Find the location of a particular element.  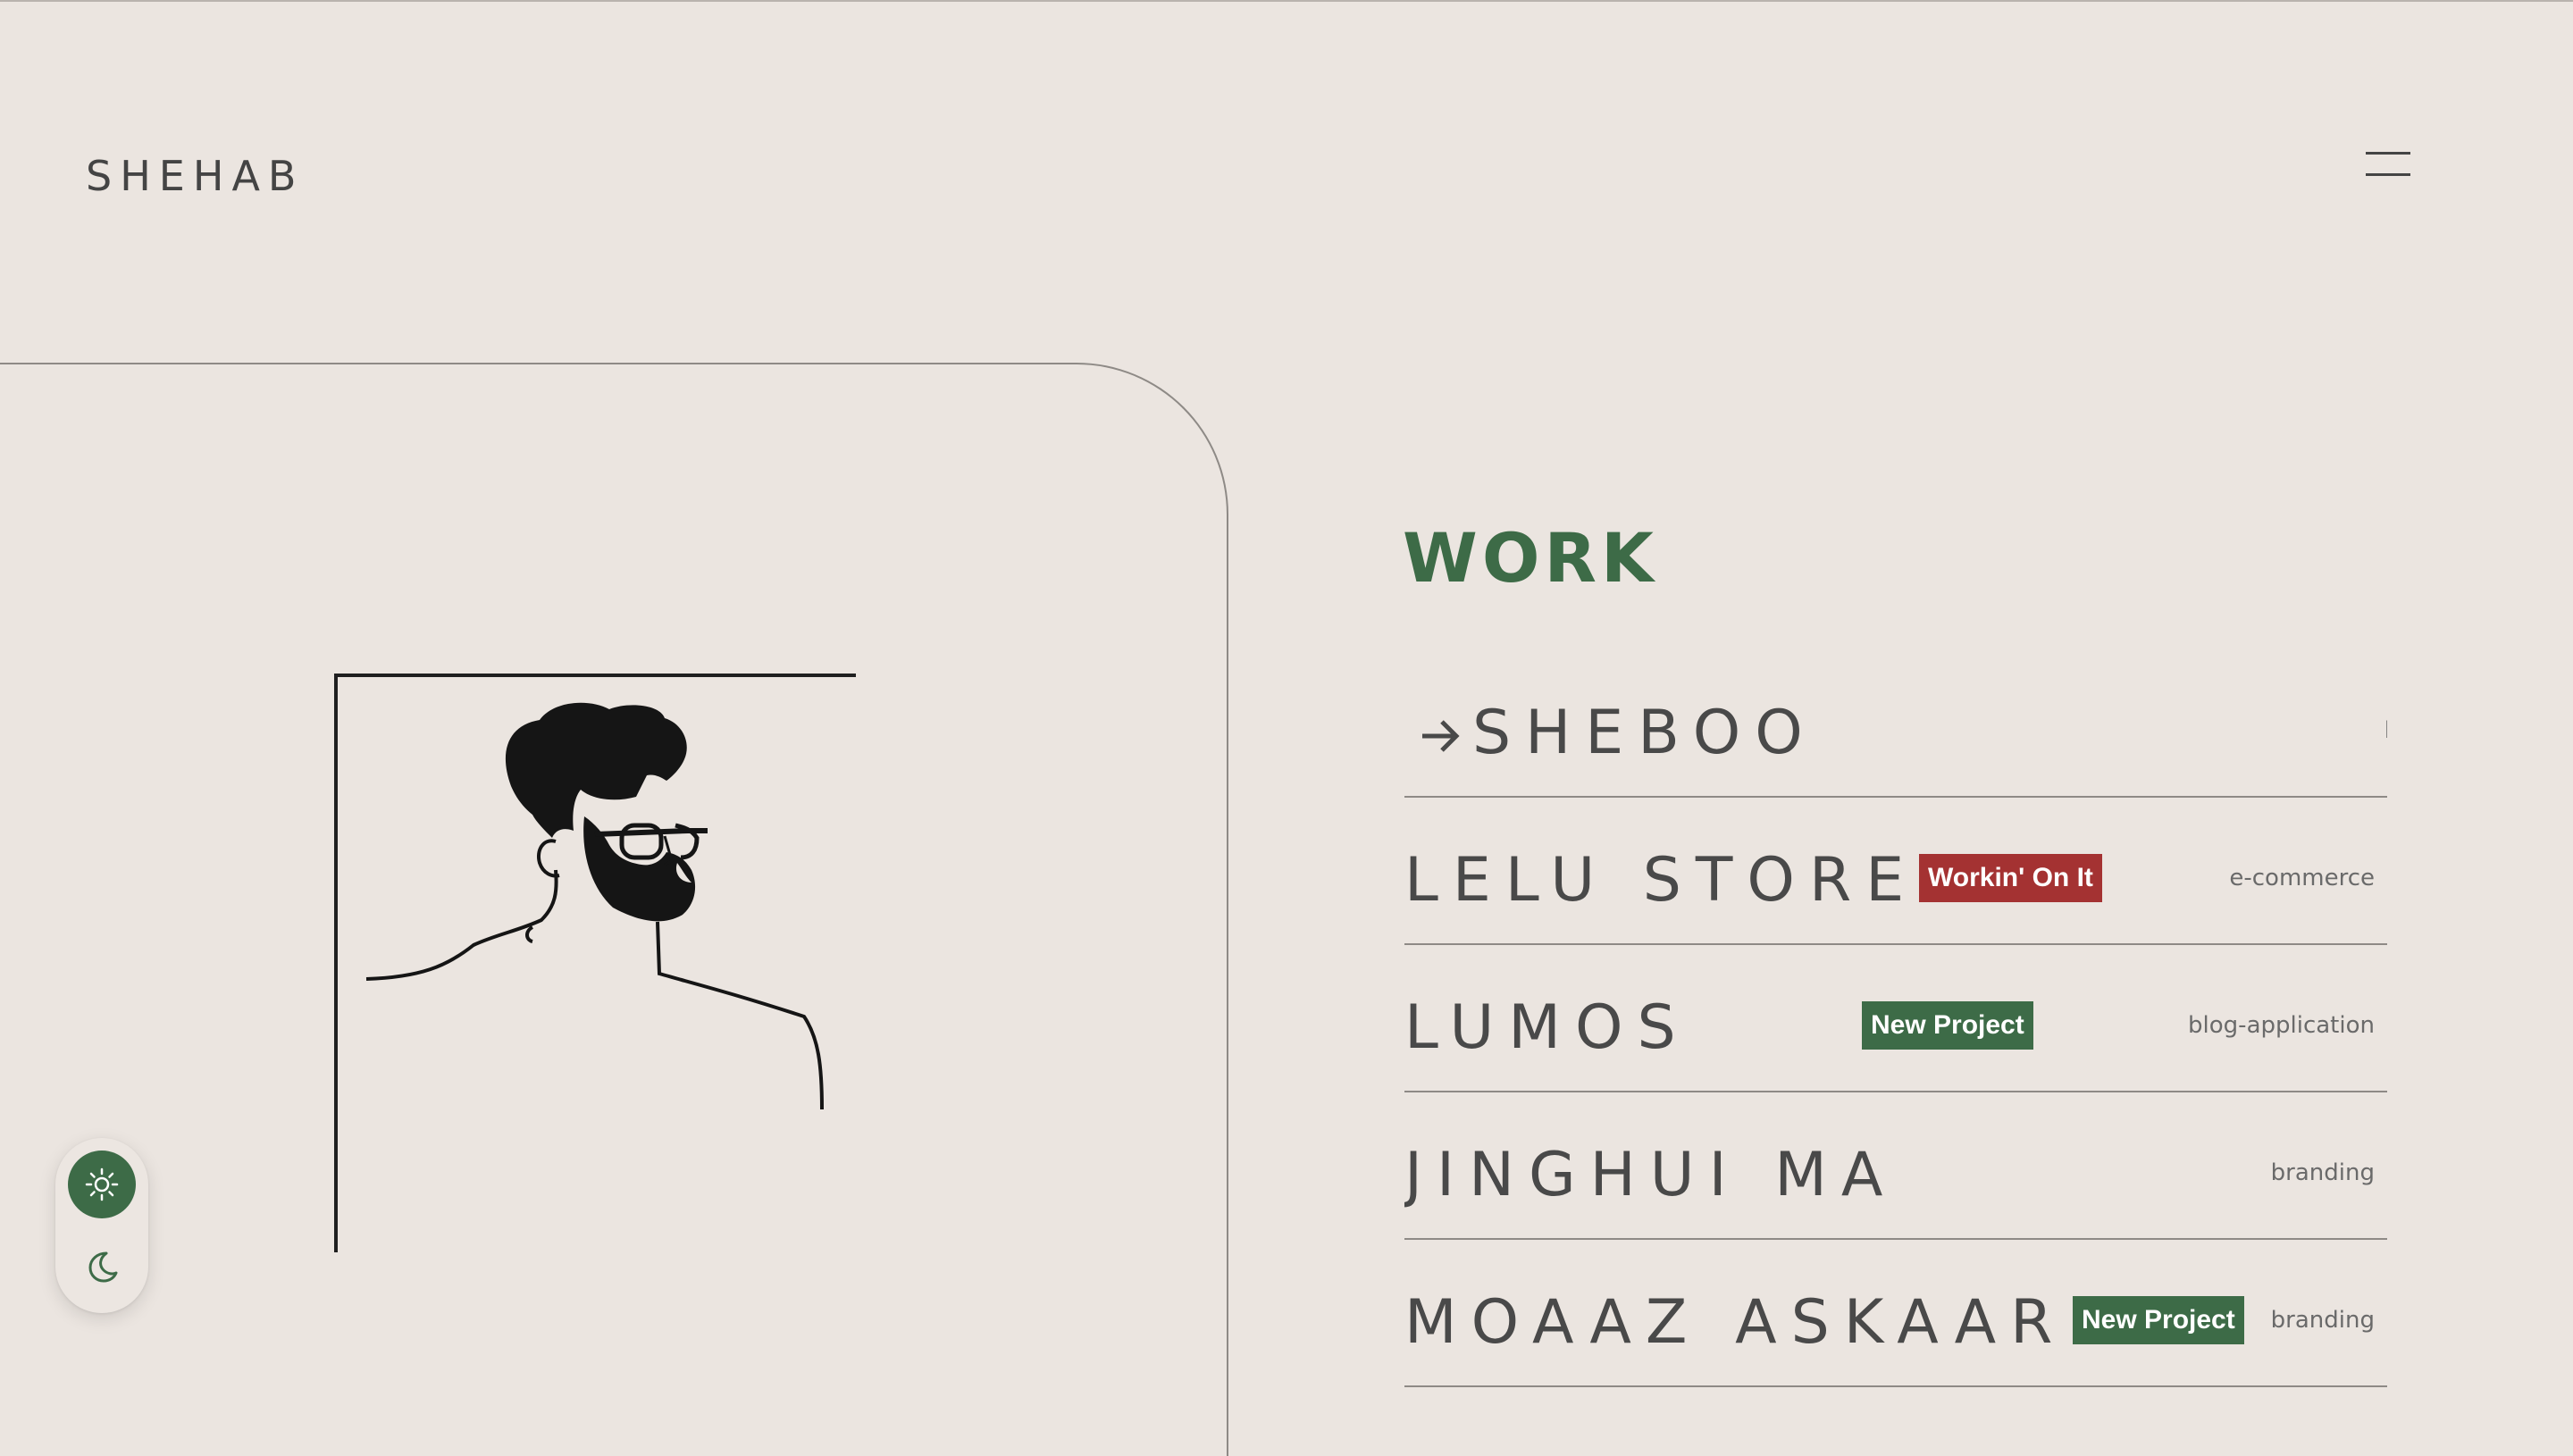

logo-text: SHEHAB is located at coordinates (195, 176).